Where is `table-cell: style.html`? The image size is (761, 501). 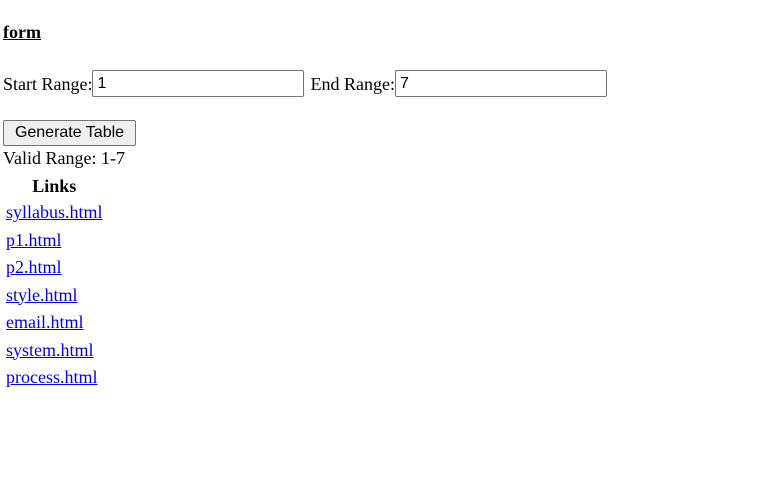 table-cell: style.html is located at coordinates (54, 296).